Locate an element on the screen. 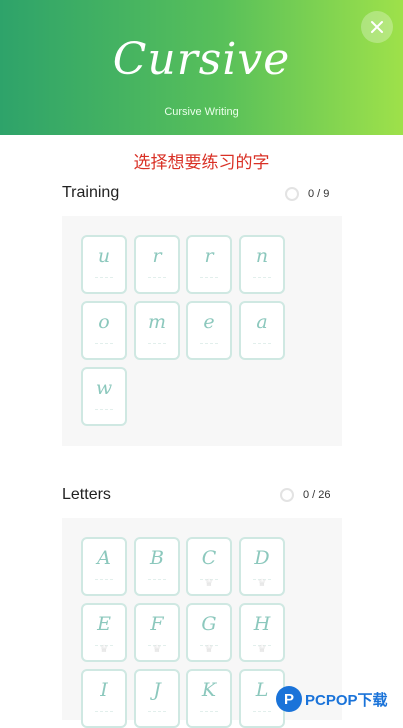  training-card: m is located at coordinates (157, 330).